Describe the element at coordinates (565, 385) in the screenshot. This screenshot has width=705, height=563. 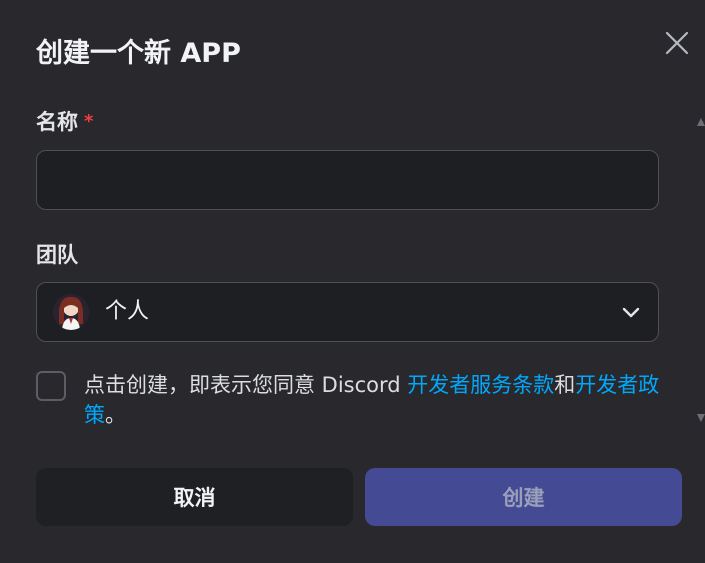
I see `agreement-conjunction: 和` at that location.